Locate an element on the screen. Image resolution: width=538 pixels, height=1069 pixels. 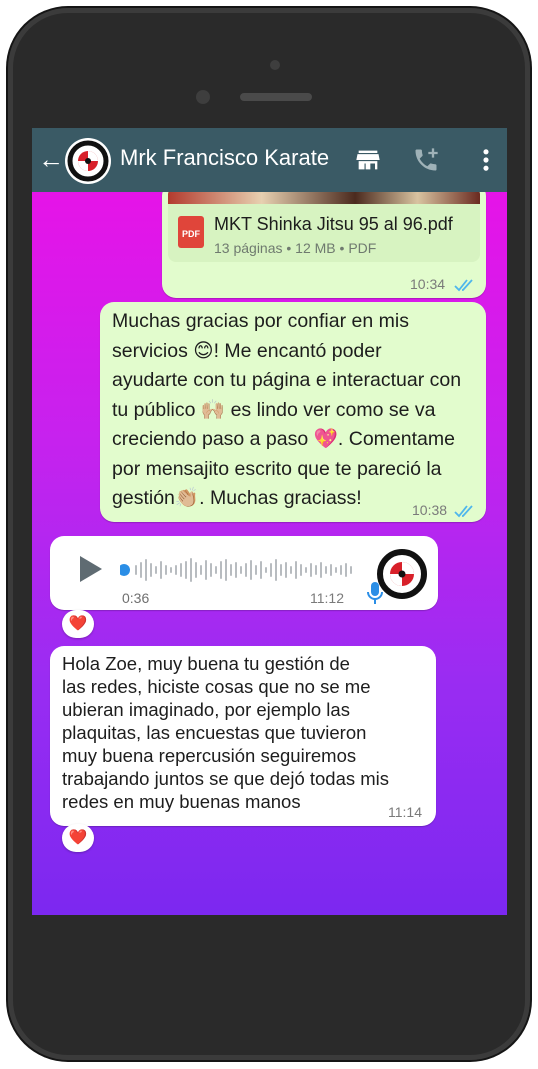
pdf-file-icon: PDF is located at coordinates (191, 232).